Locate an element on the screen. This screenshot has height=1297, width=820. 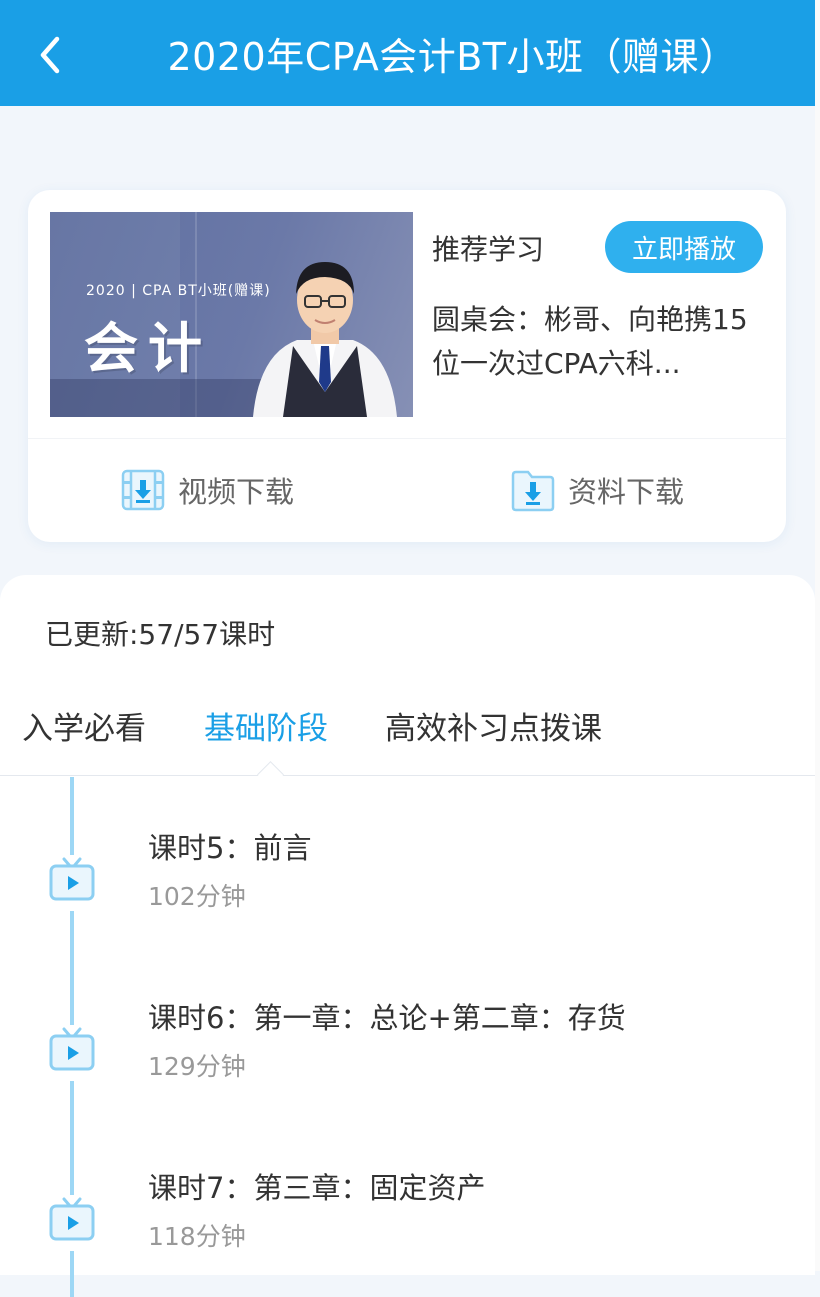
doc-download-icon is located at coordinates (533, 491).